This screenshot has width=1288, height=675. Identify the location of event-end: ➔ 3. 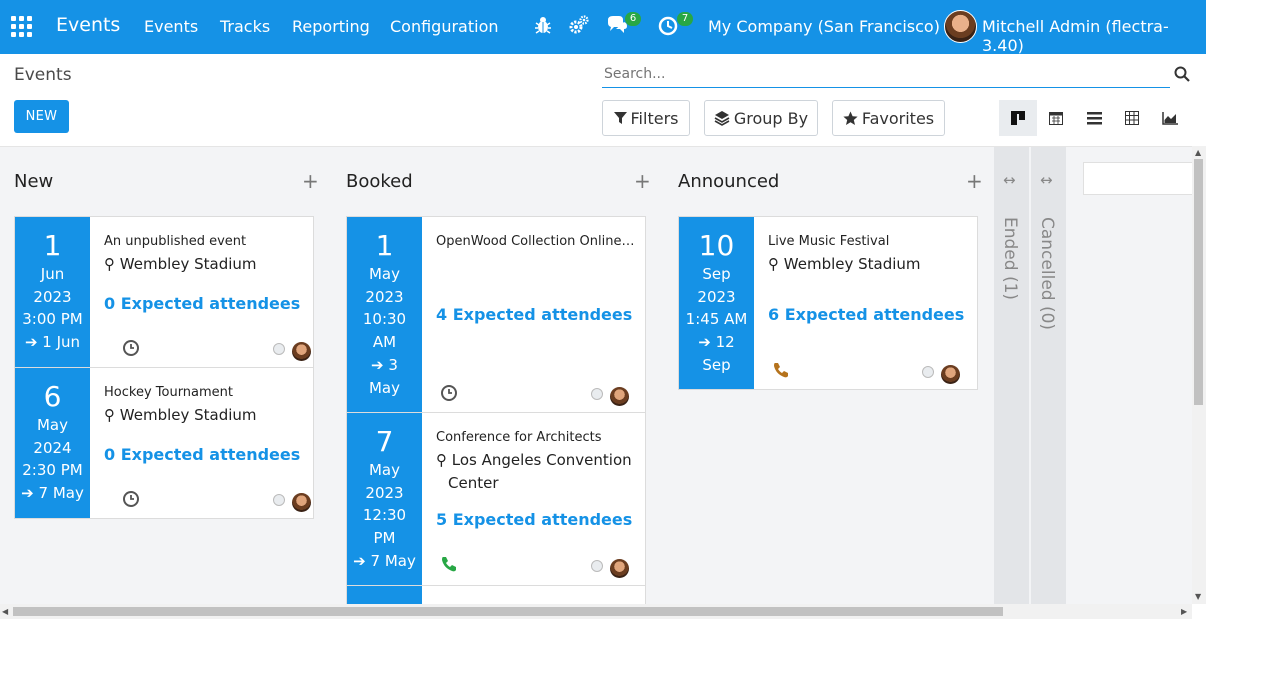
(384, 365).